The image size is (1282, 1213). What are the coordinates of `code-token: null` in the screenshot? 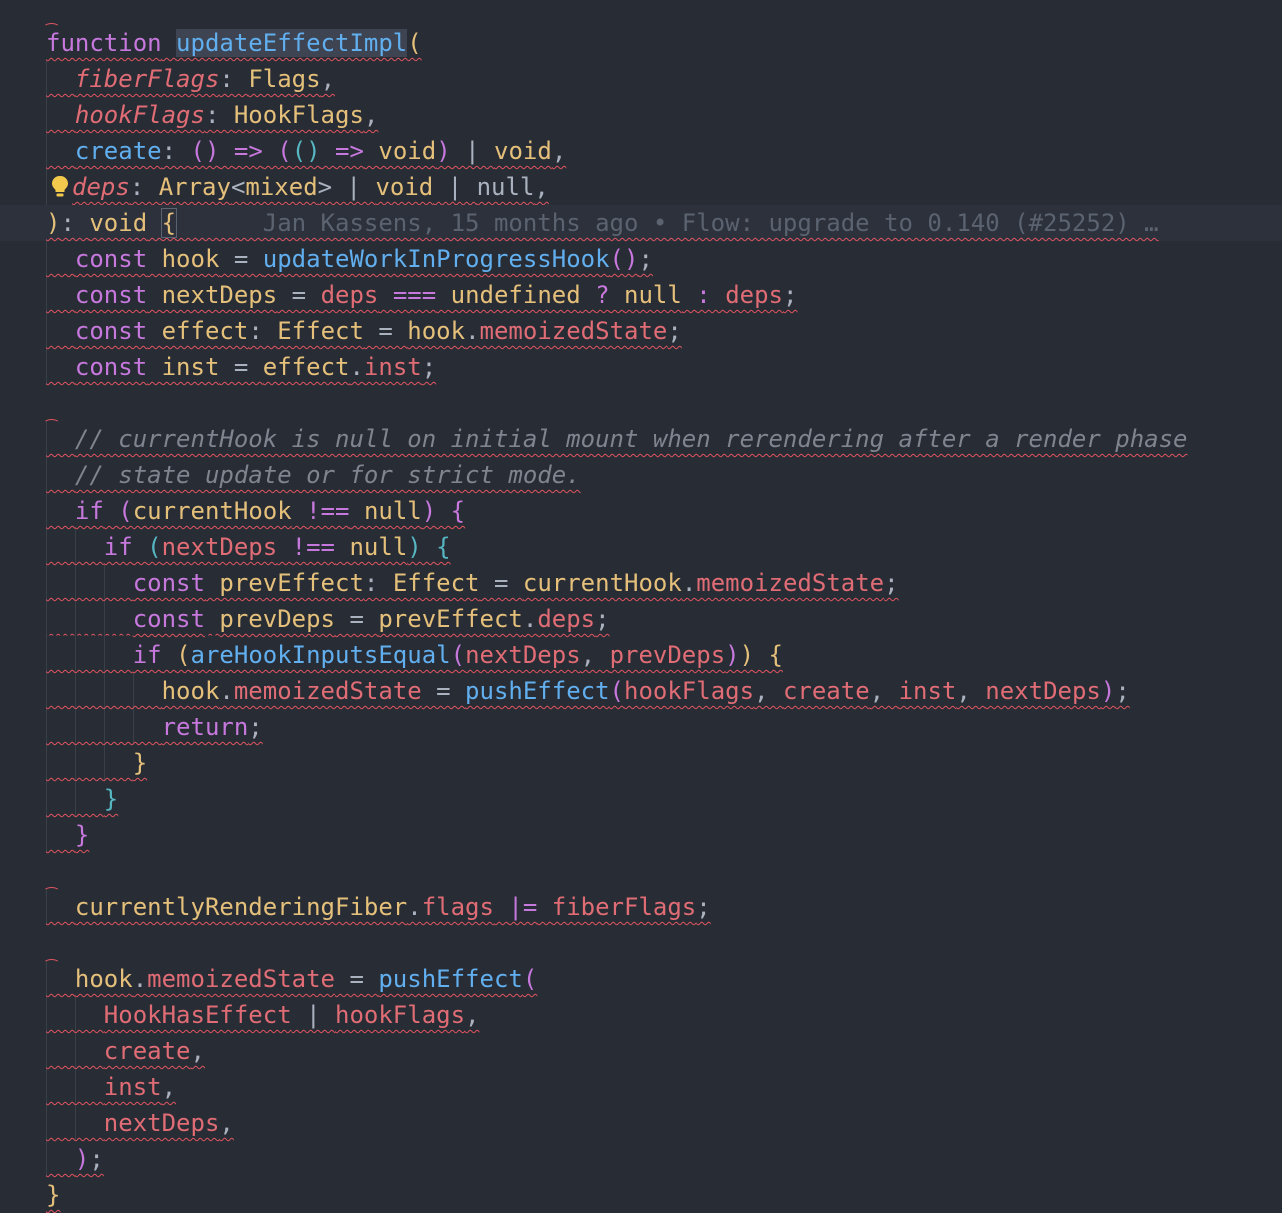 It's located at (653, 295).